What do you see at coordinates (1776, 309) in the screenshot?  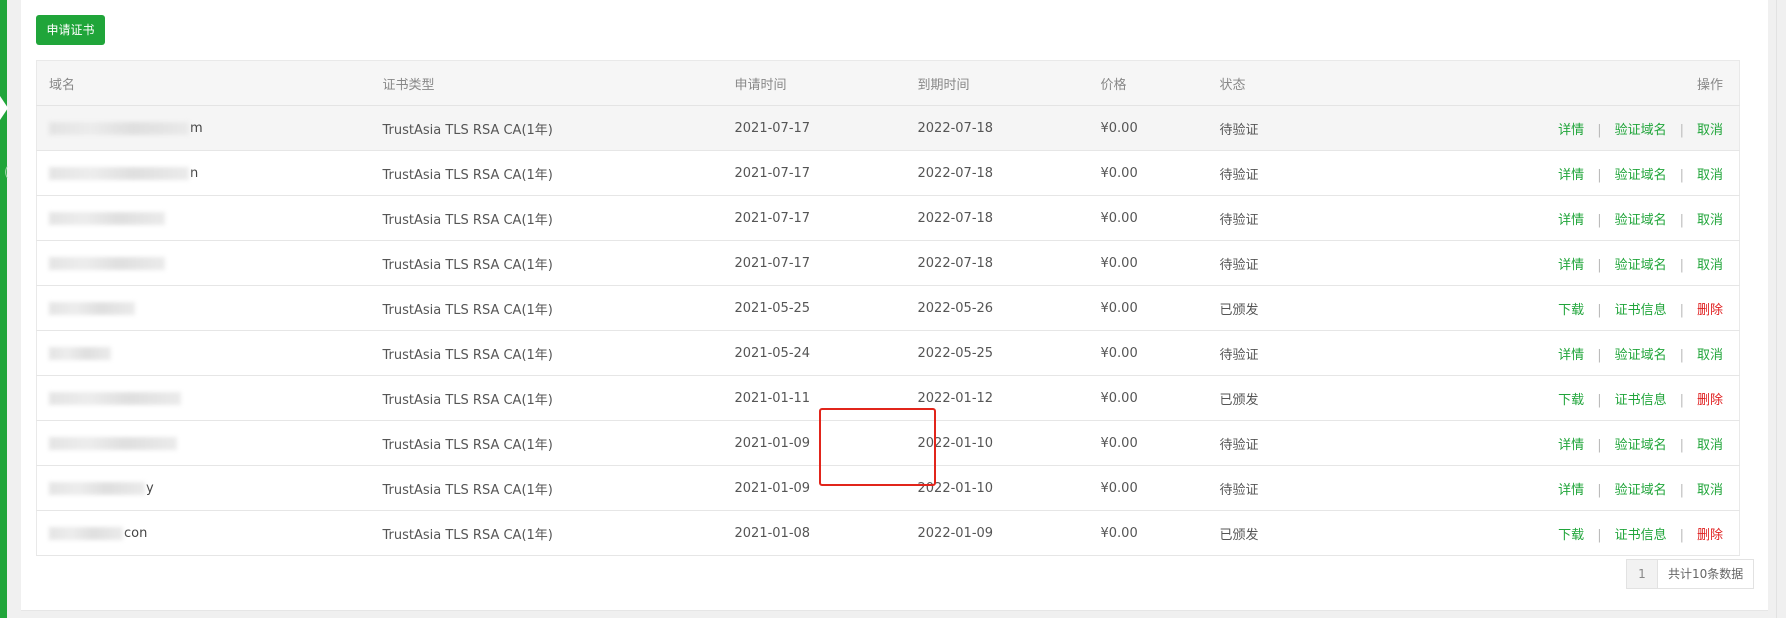 I see `scrollbar-track` at bounding box center [1776, 309].